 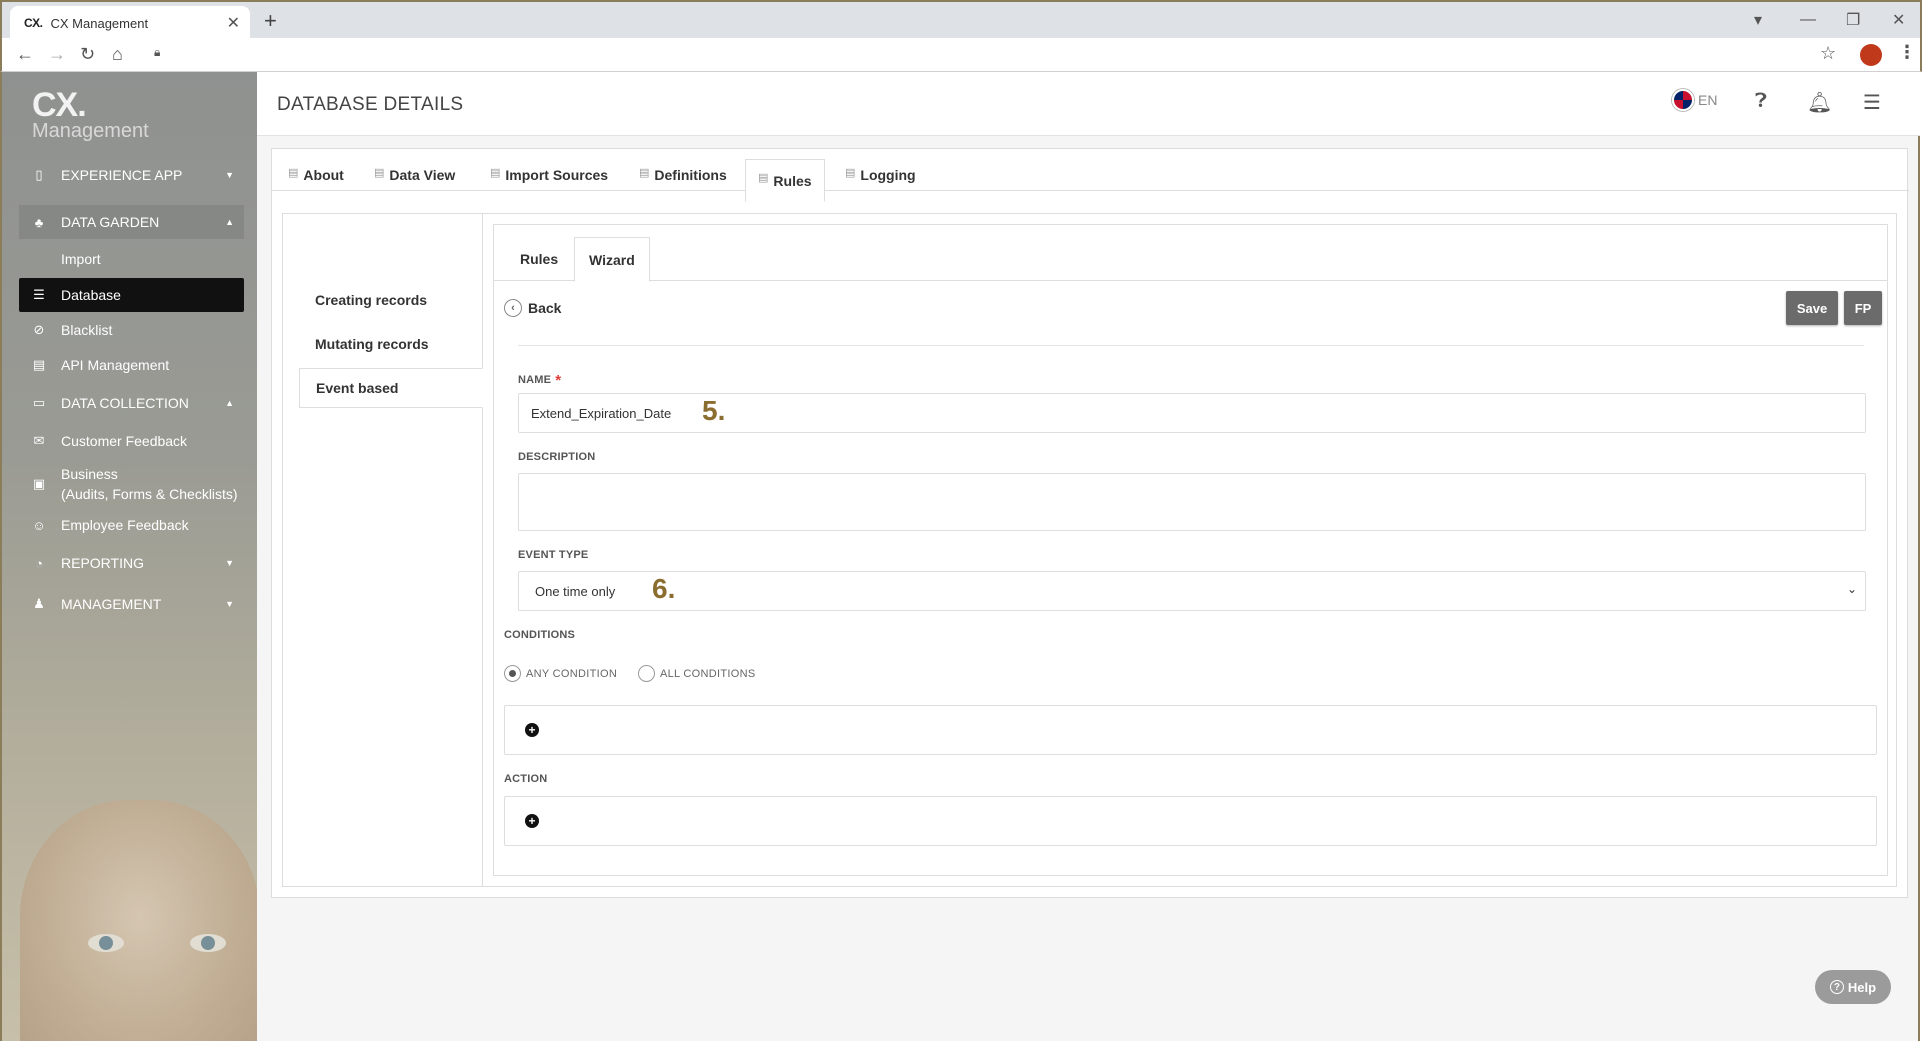 What do you see at coordinates (131, 259) in the screenshot?
I see `sidebar-item-import: Import` at bounding box center [131, 259].